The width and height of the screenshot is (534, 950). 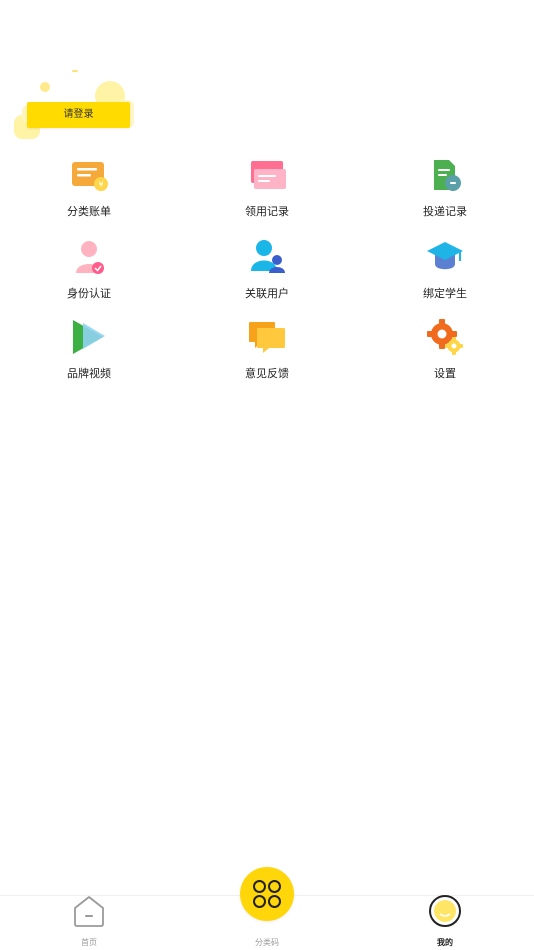 I want to click on avatar-icon, so click(x=445, y=911).